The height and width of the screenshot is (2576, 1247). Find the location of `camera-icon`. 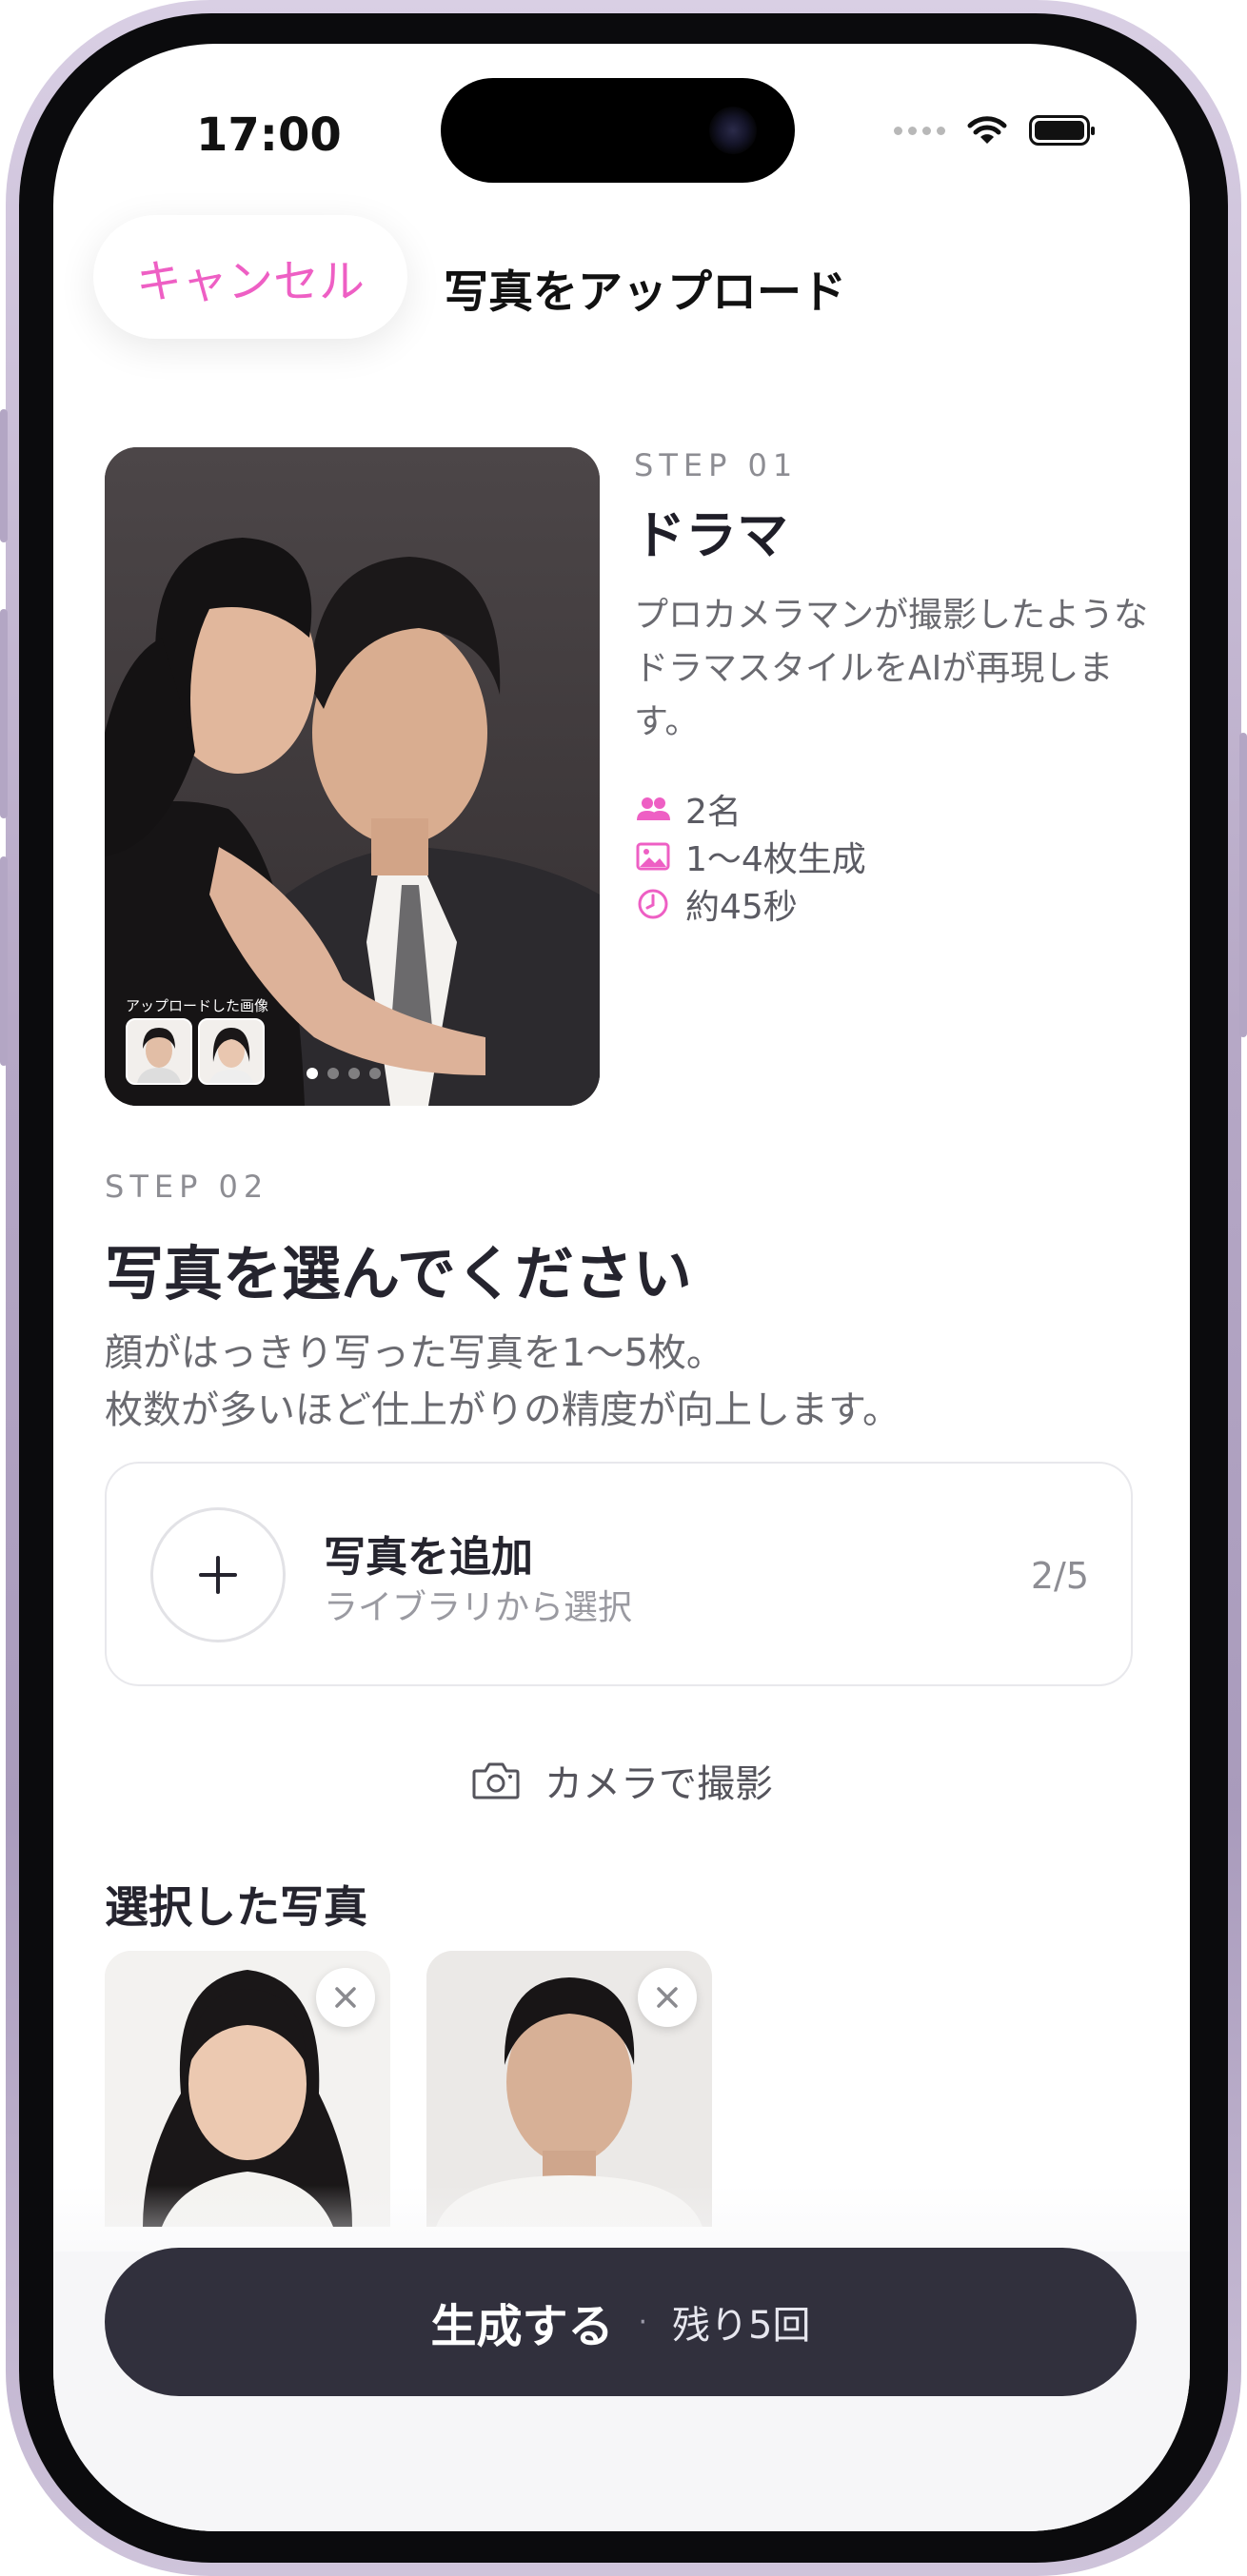

camera-icon is located at coordinates (496, 1780).